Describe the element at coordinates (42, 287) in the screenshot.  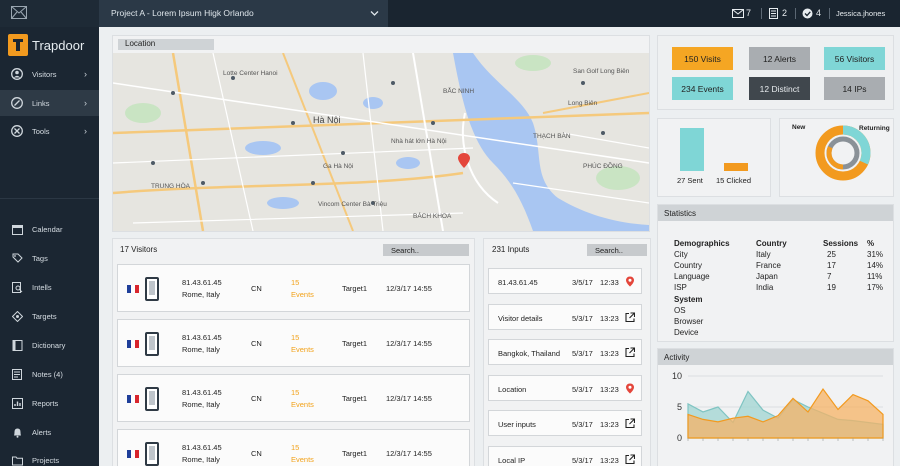
I see `sidebar-item-label: Intells` at that location.